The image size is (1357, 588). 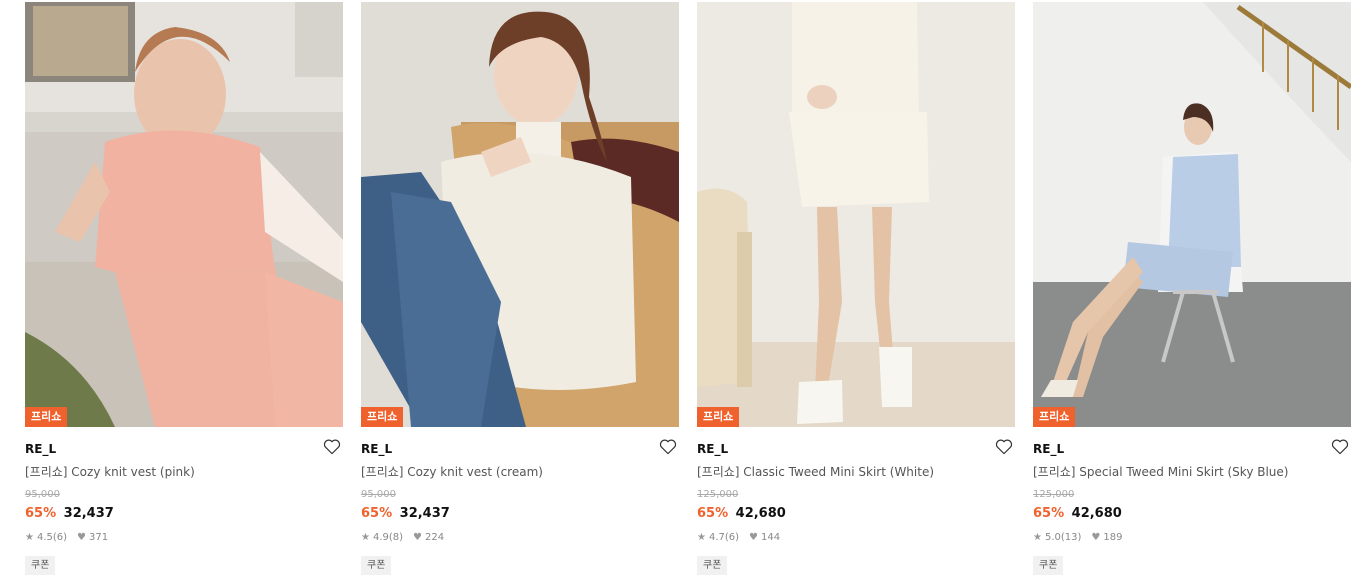 I want to click on product-stats: ★ 4.7 (6) ♥ 144, so click(x=856, y=537).